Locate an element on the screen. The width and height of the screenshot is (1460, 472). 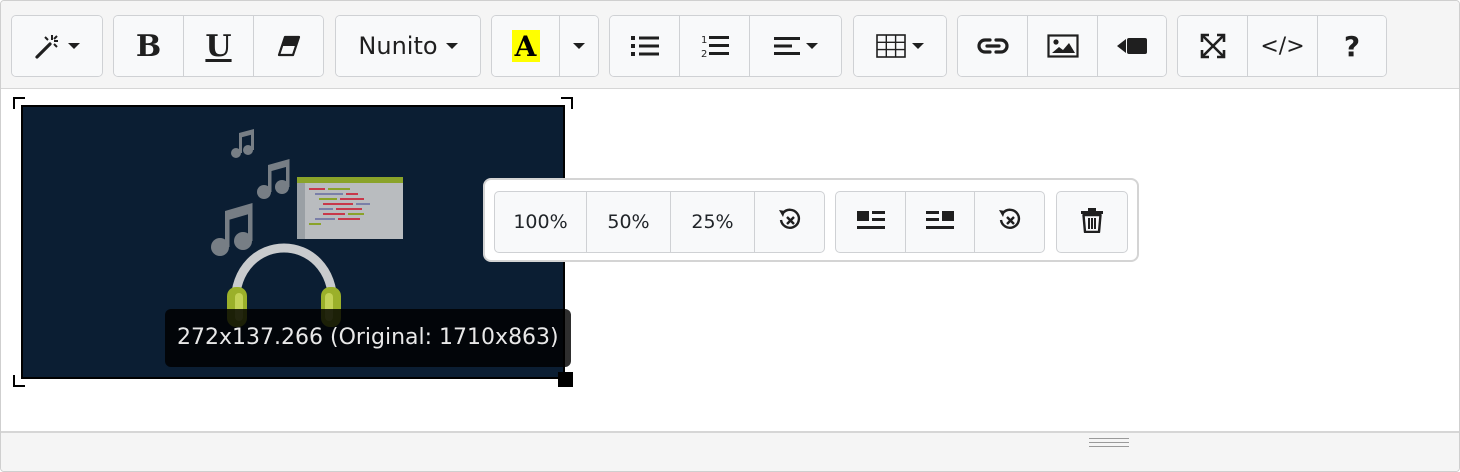
resize-half-button: 50% is located at coordinates (629, 222).